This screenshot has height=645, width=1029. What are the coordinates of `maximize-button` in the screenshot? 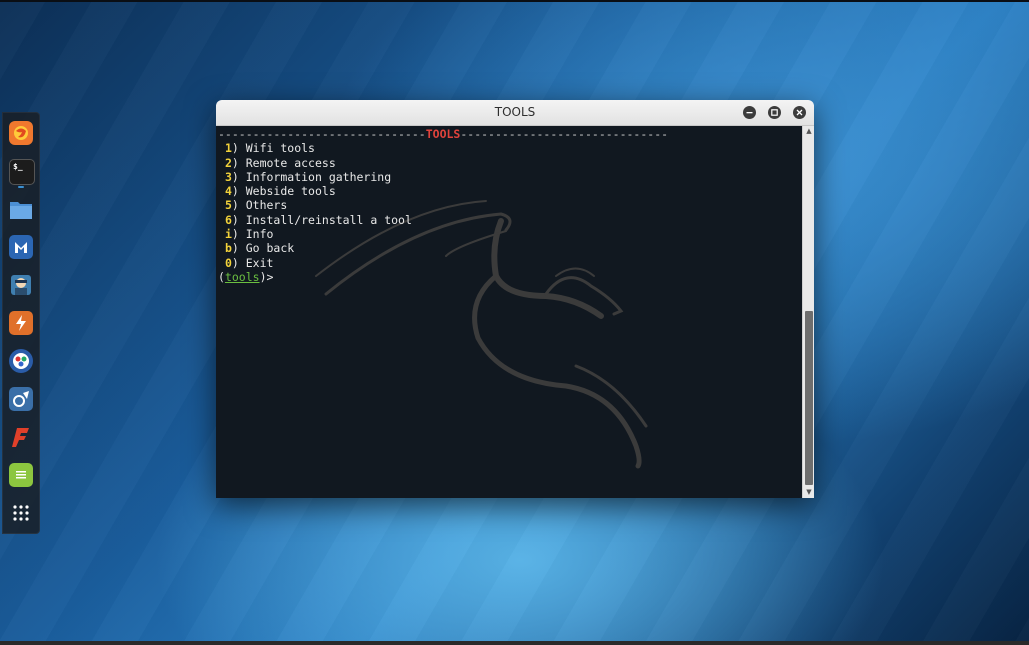 It's located at (774, 112).